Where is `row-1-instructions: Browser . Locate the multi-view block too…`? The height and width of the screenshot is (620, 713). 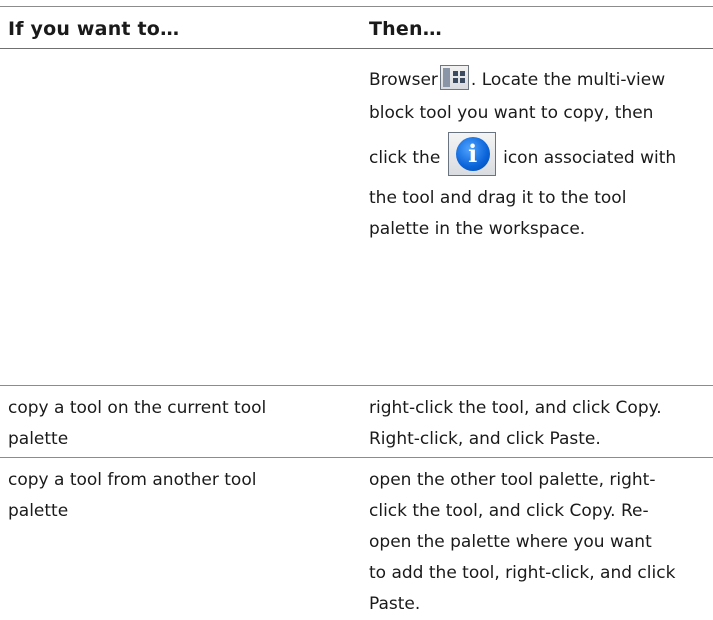 row-1-instructions: Browser . Locate the multi-view block too… is located at coordinates (540, 153).